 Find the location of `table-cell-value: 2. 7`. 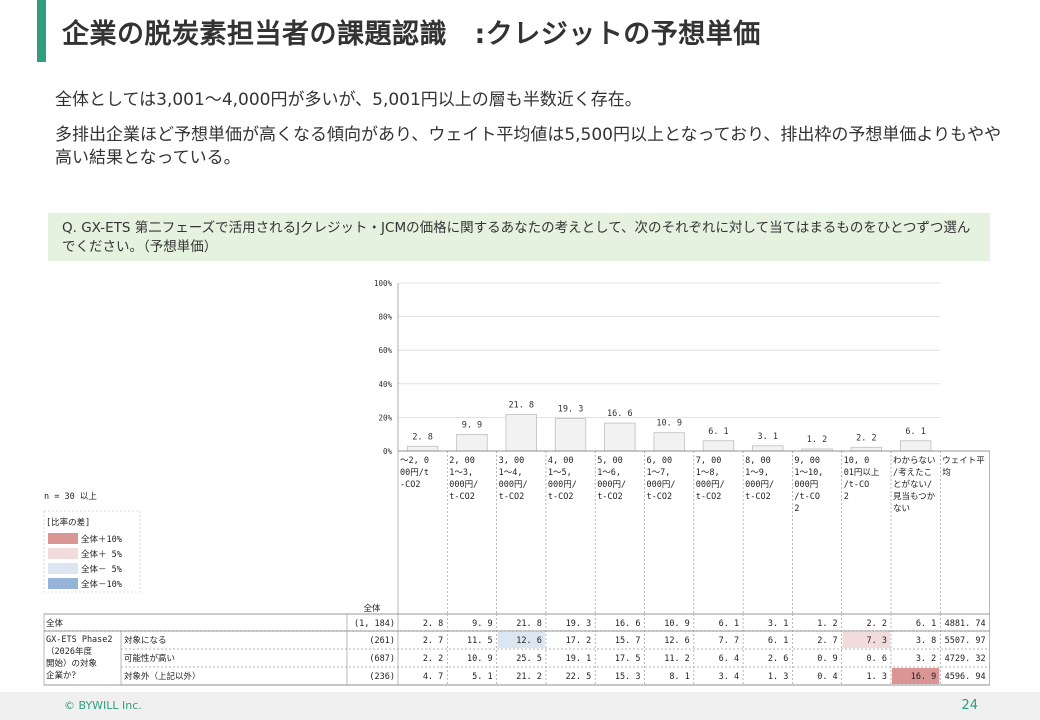

table-cell-value: 2. 7 is located at coordinates (827, 641).